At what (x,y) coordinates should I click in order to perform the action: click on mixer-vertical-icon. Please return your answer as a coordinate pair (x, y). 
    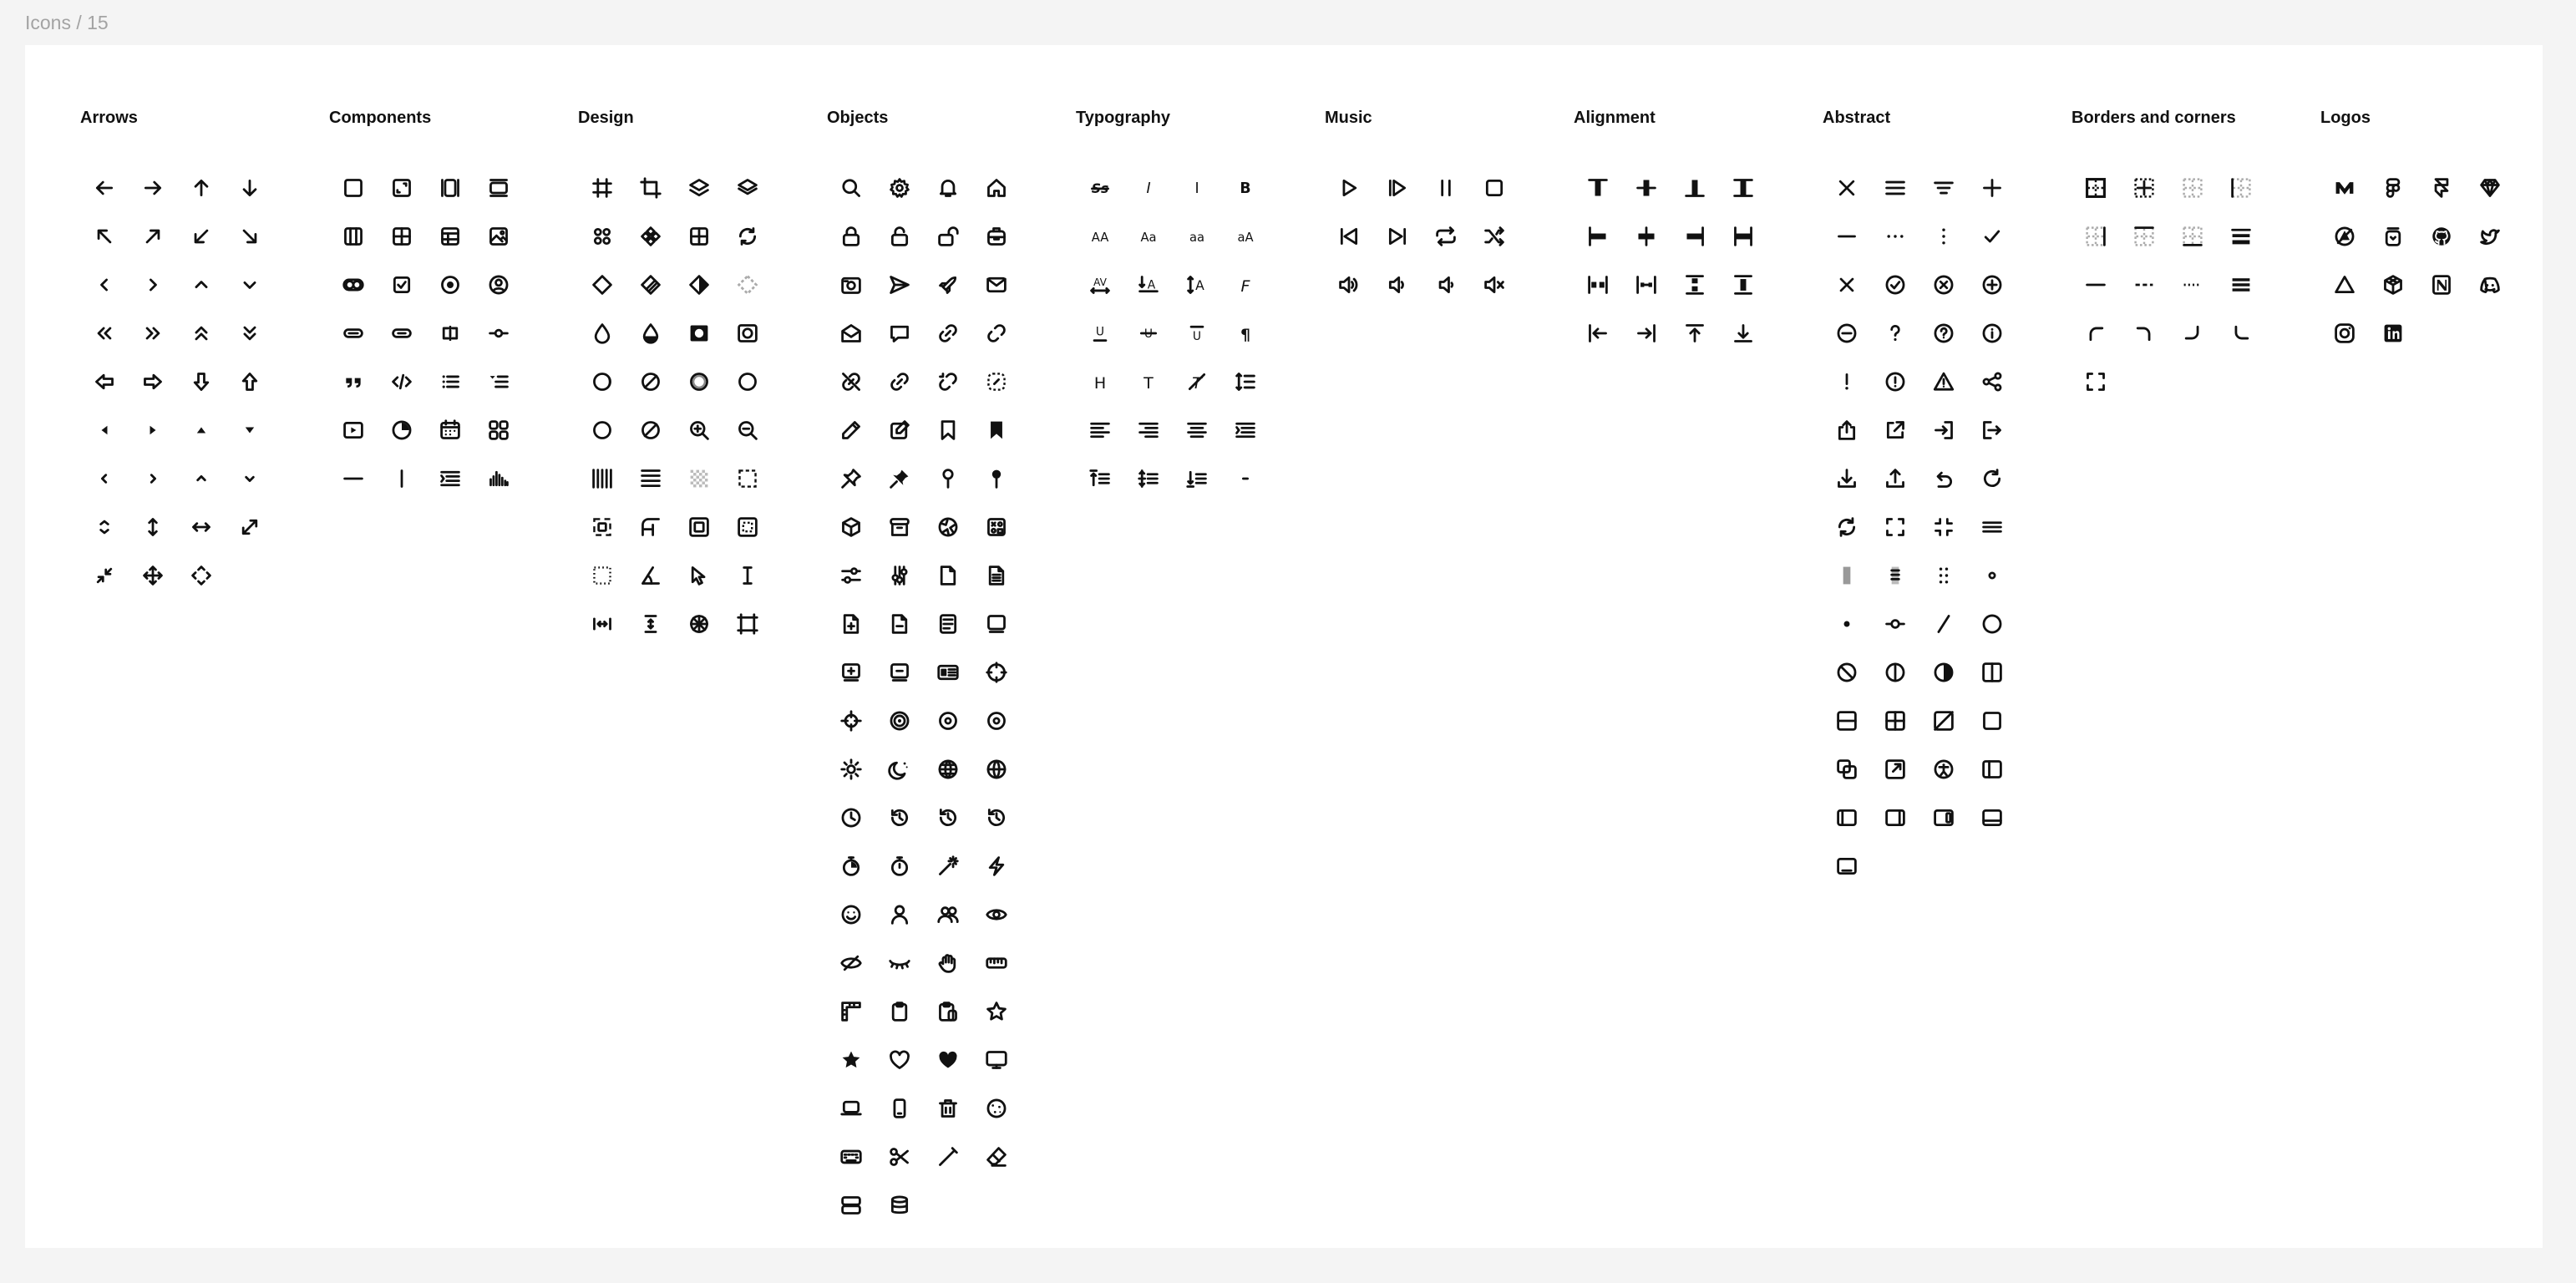
    Looking at the image, I should click on (899, 576).